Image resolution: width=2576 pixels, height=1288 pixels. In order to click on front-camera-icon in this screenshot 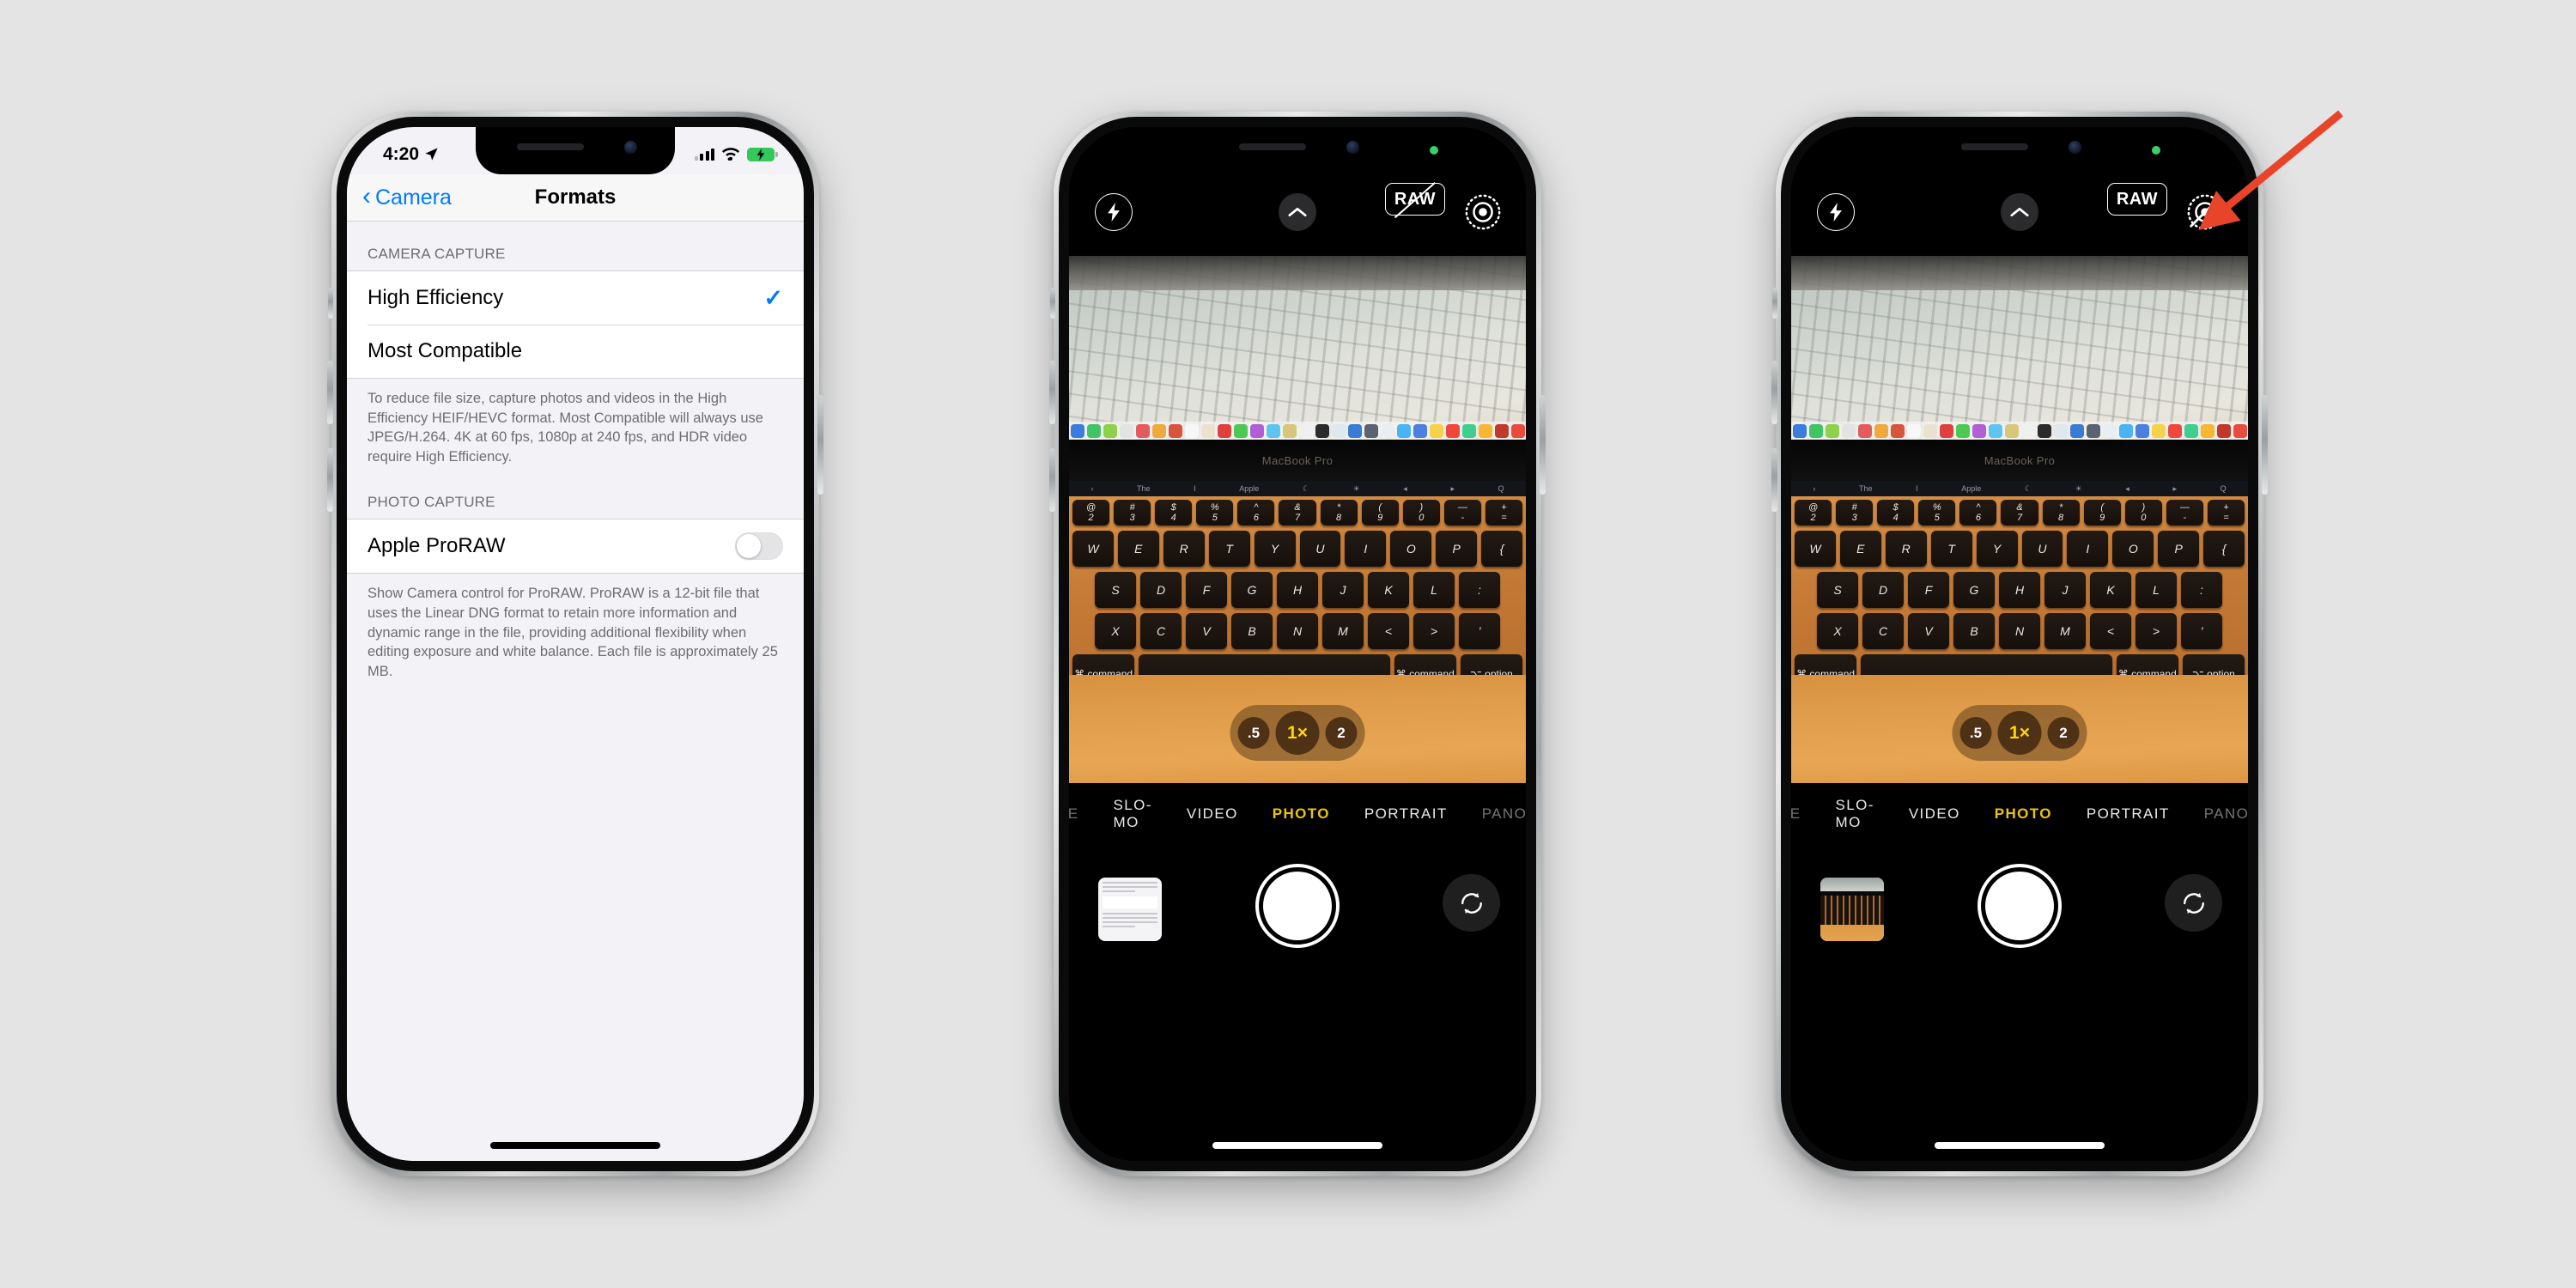, I will do `click(2075, 148)`.